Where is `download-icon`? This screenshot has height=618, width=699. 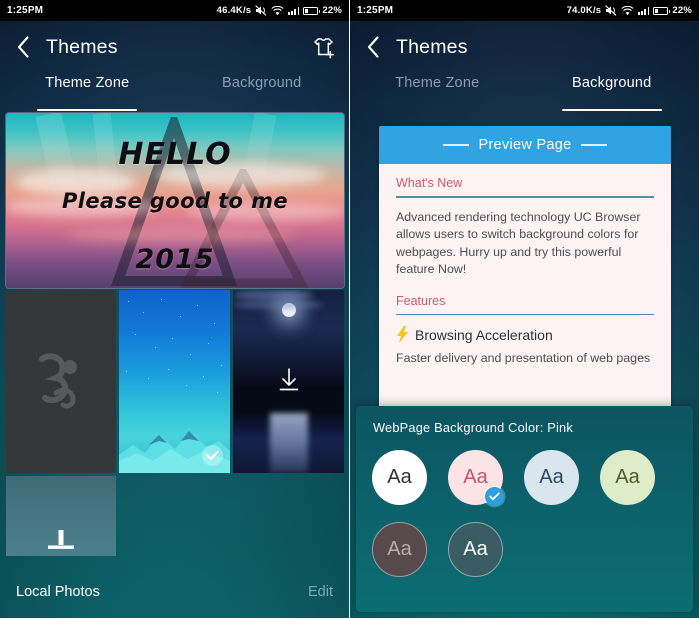 download-icon is located at coordinates (288, 380).